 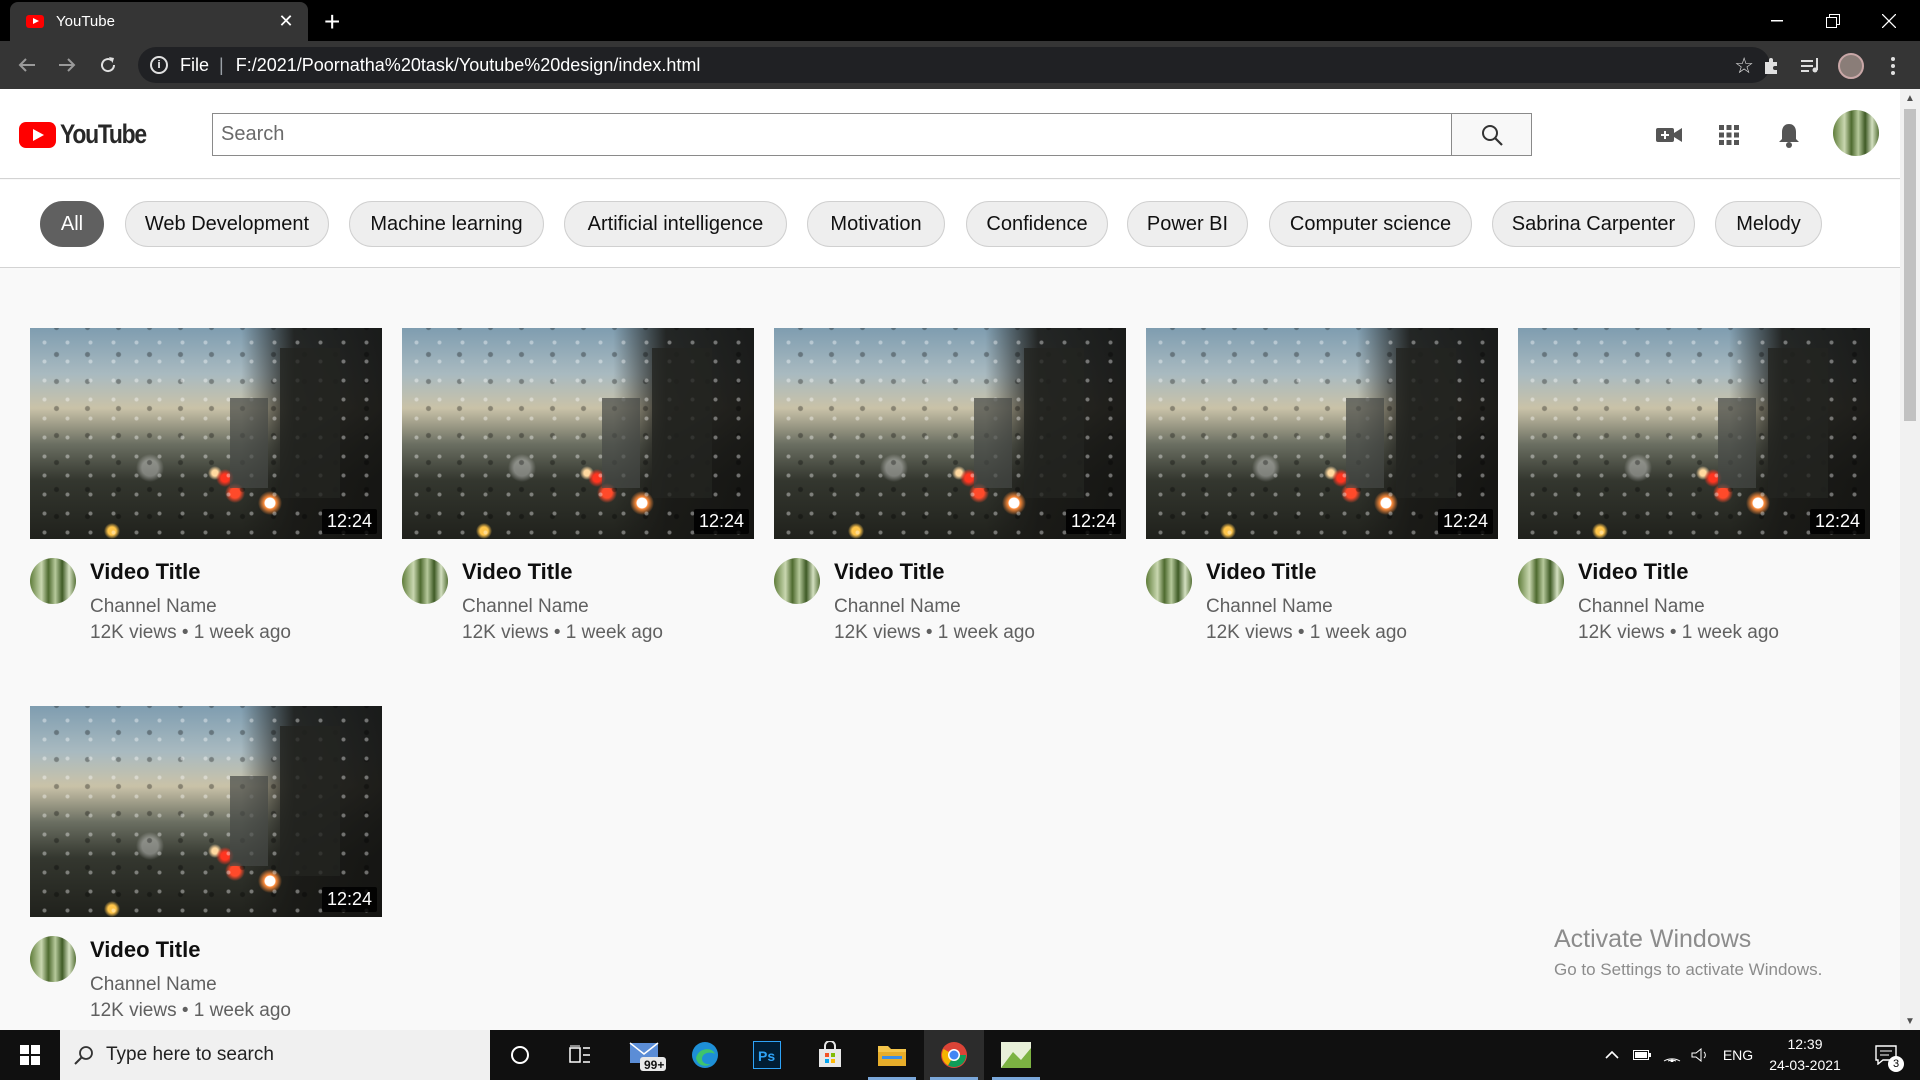 What do you see at coordinates (1738, 1055) in the screenshot?
I see `language-indicator: ENG` at bounding box center [1738, 1055].